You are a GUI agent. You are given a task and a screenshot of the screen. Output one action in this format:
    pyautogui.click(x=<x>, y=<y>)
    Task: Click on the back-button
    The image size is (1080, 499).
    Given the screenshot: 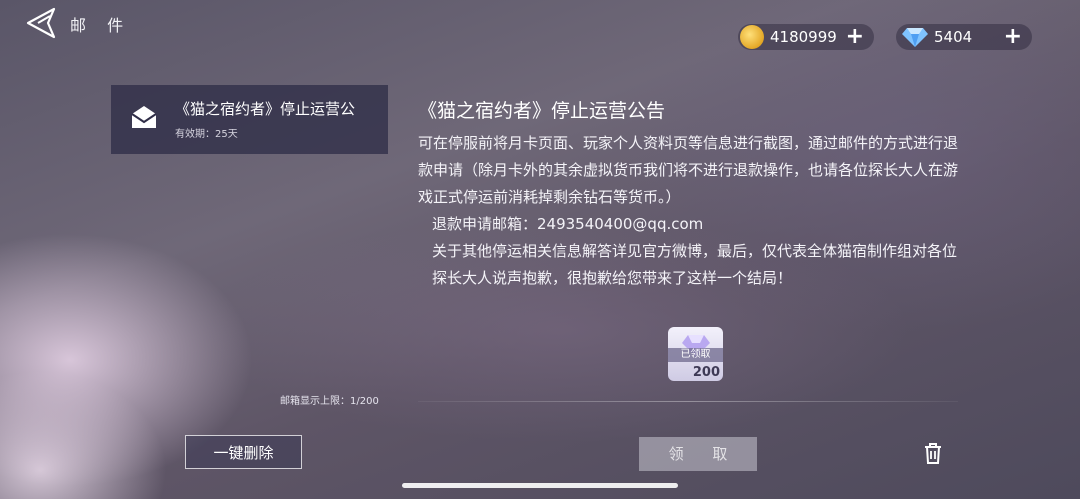 What is the action you would take?
    pyautogui.click(x=43, y=23)
    